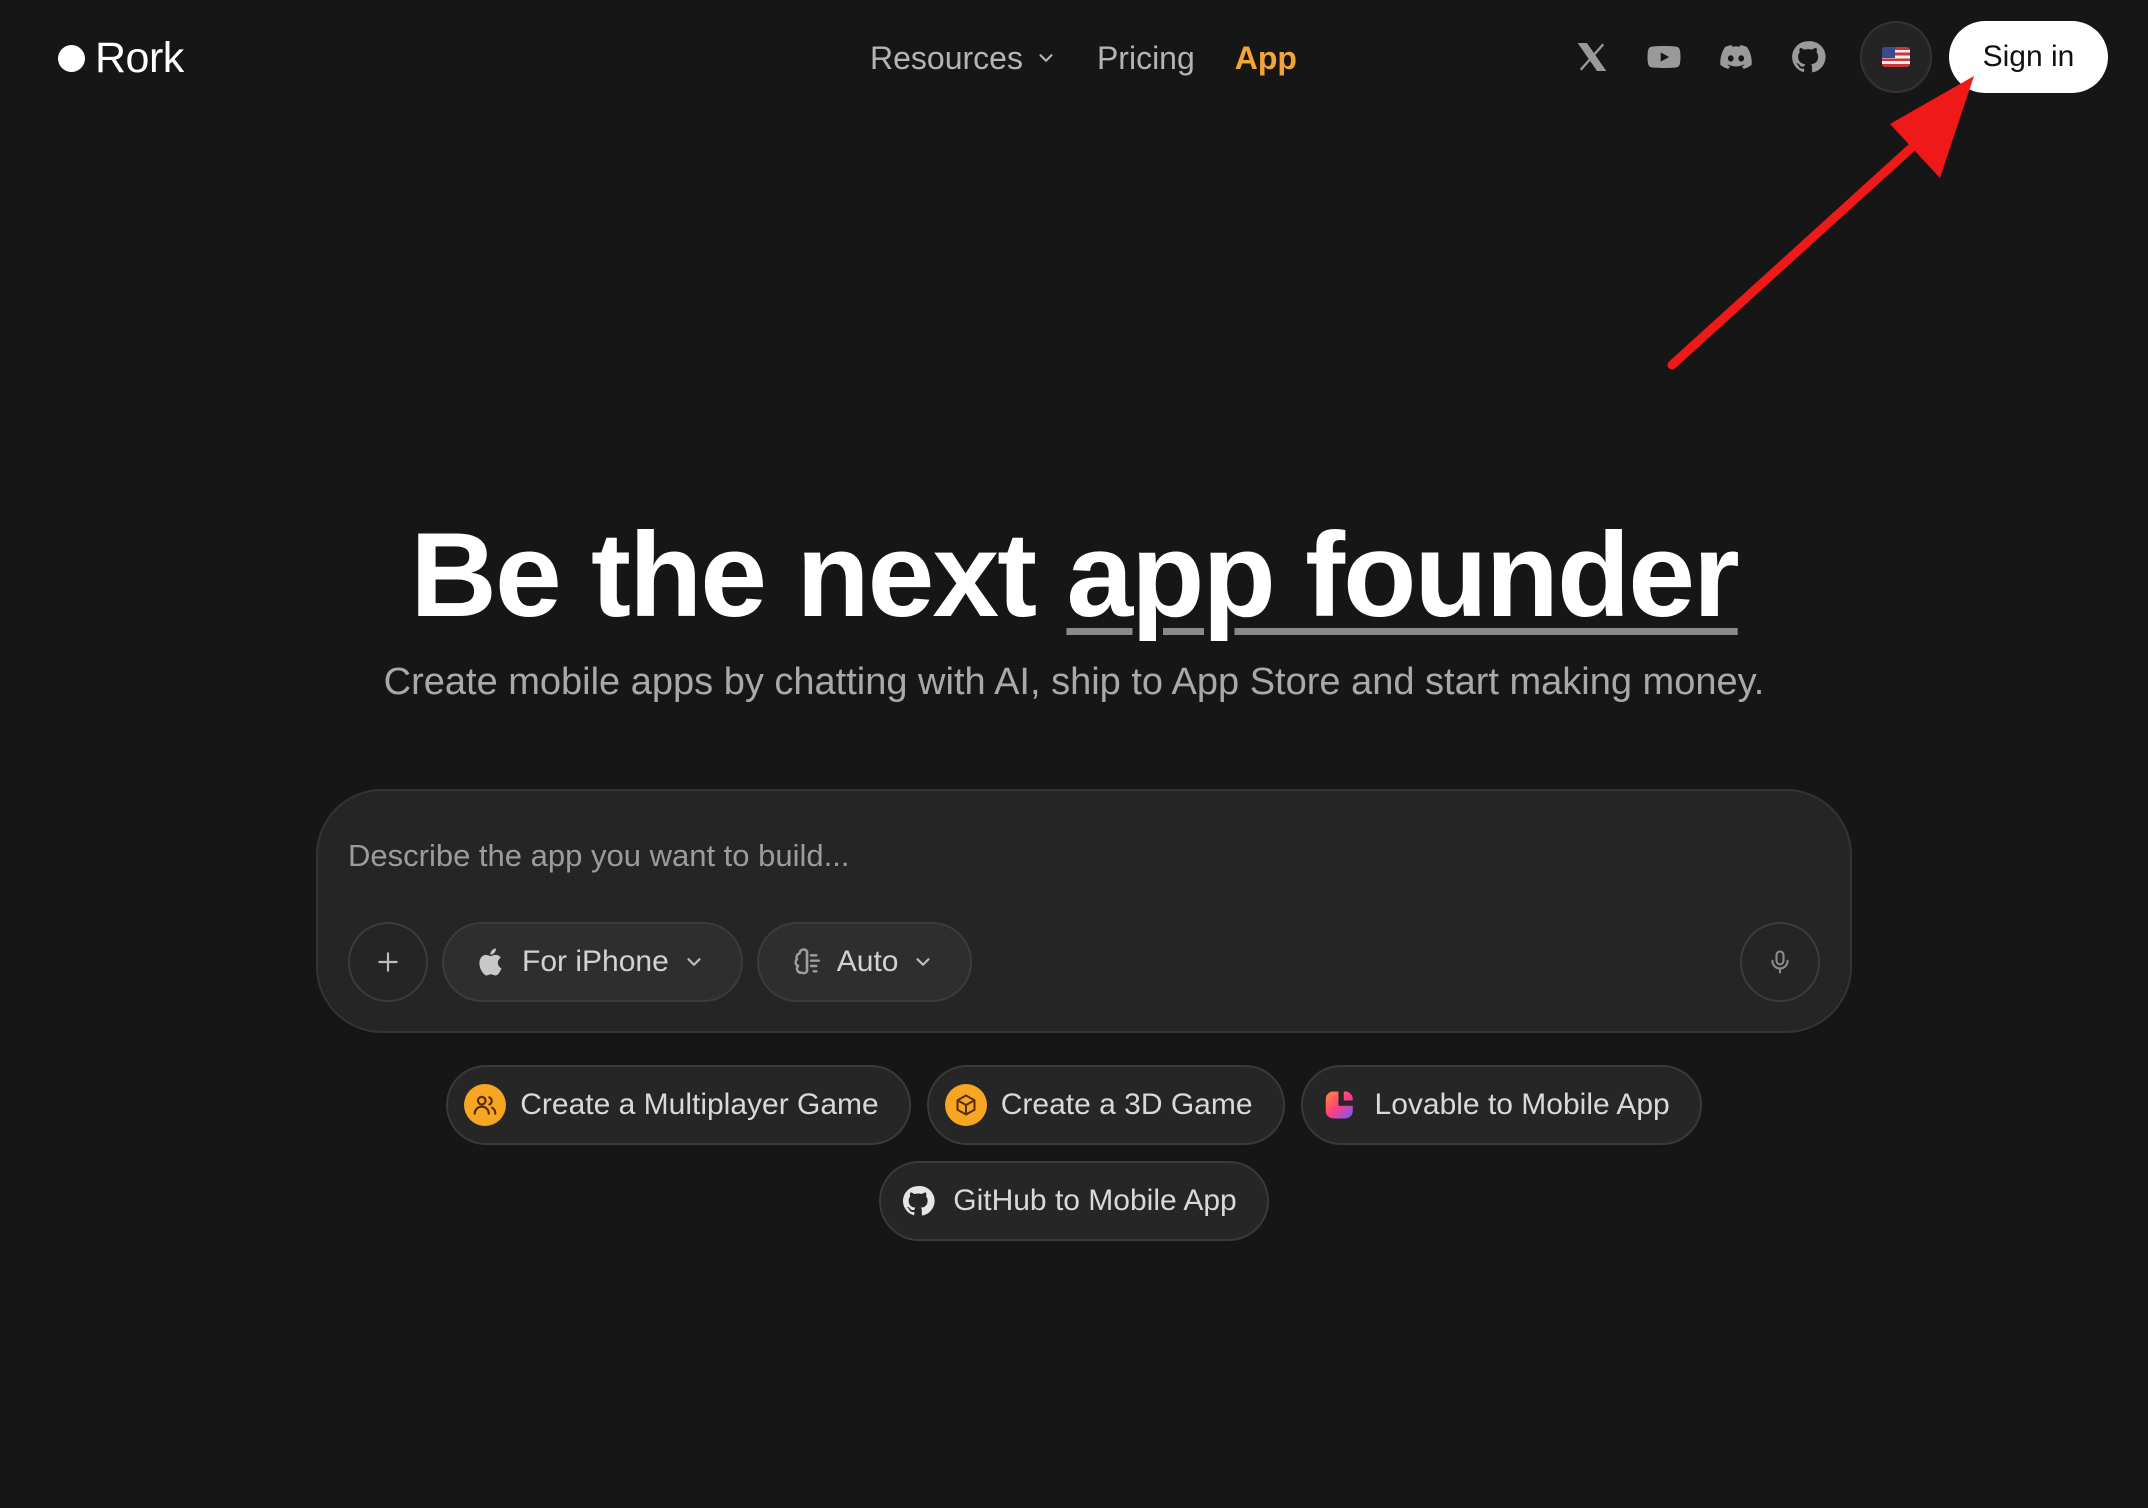 This screenshot has width=2148, height=1508. I want to click on locale-button, so click(1896, 57).